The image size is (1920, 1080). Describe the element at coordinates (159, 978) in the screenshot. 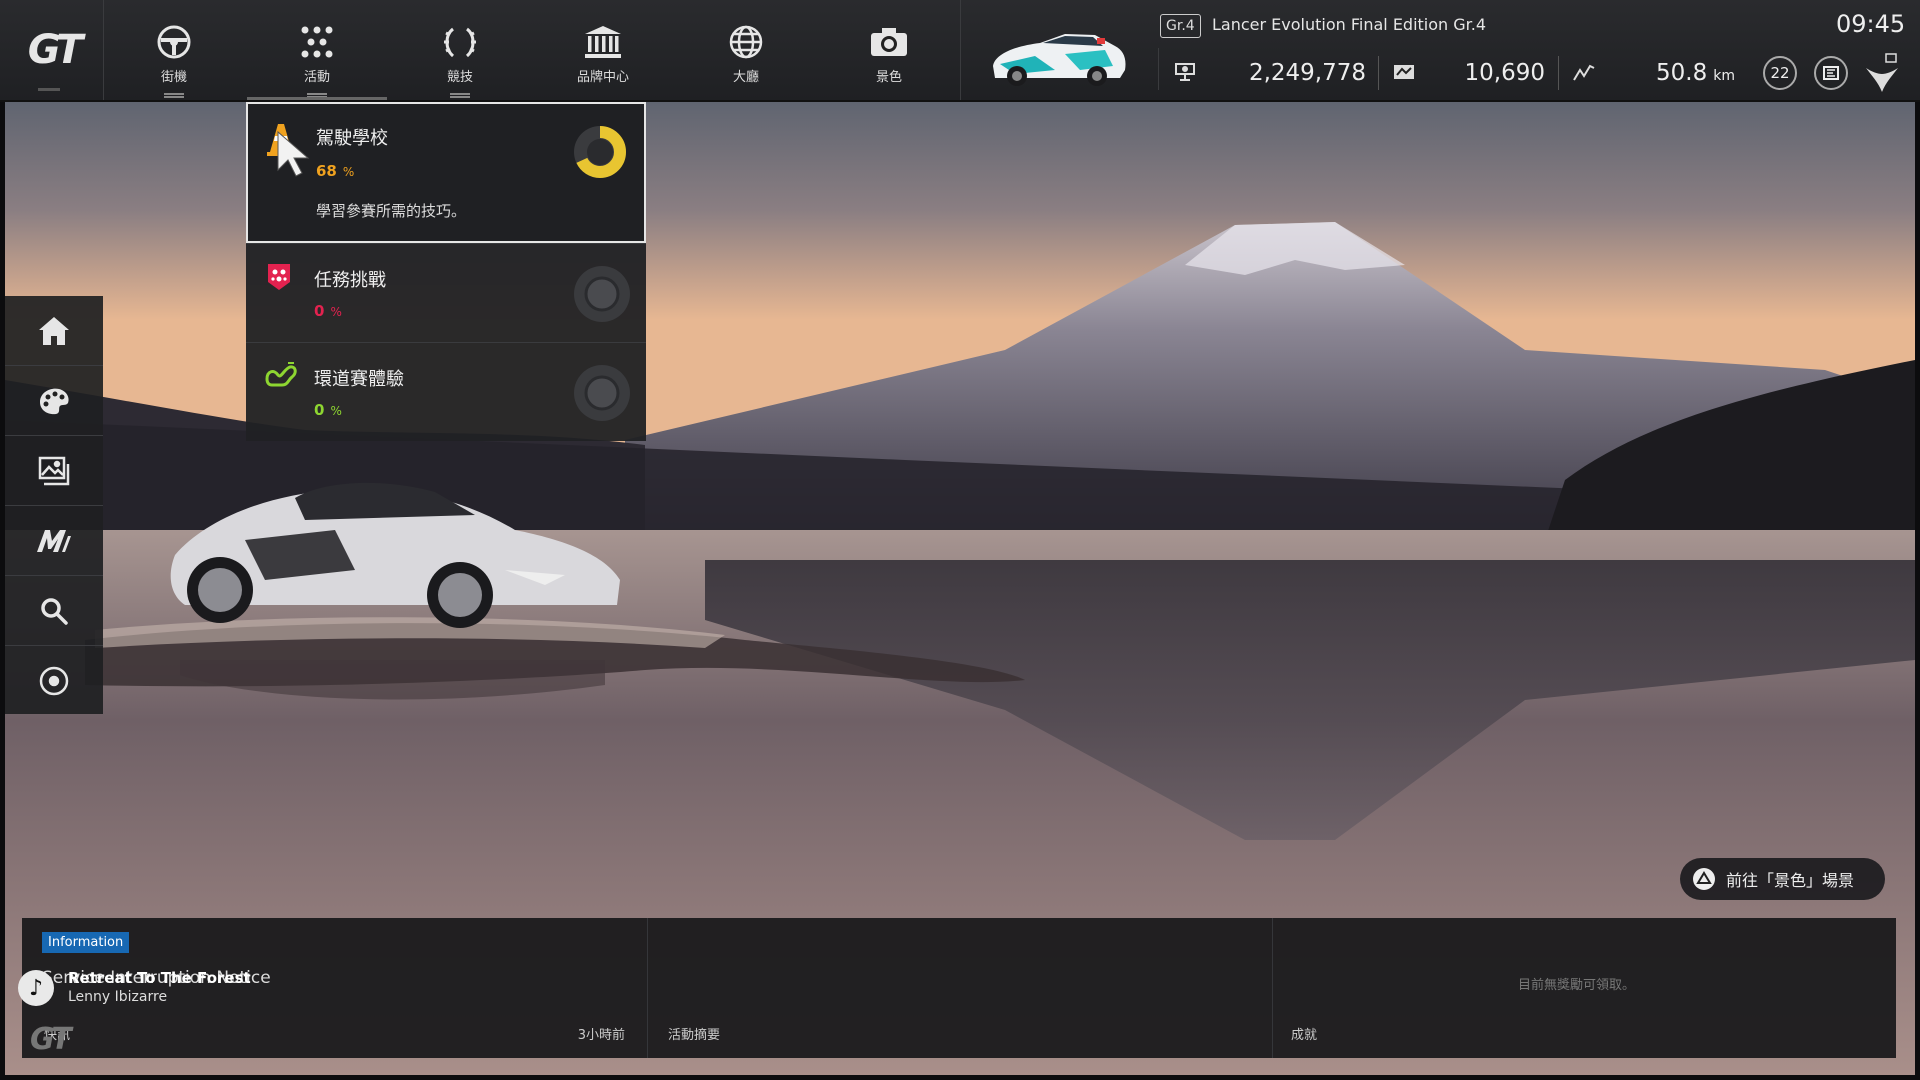

I see `song-title: Retreat To The Forest` at that location.